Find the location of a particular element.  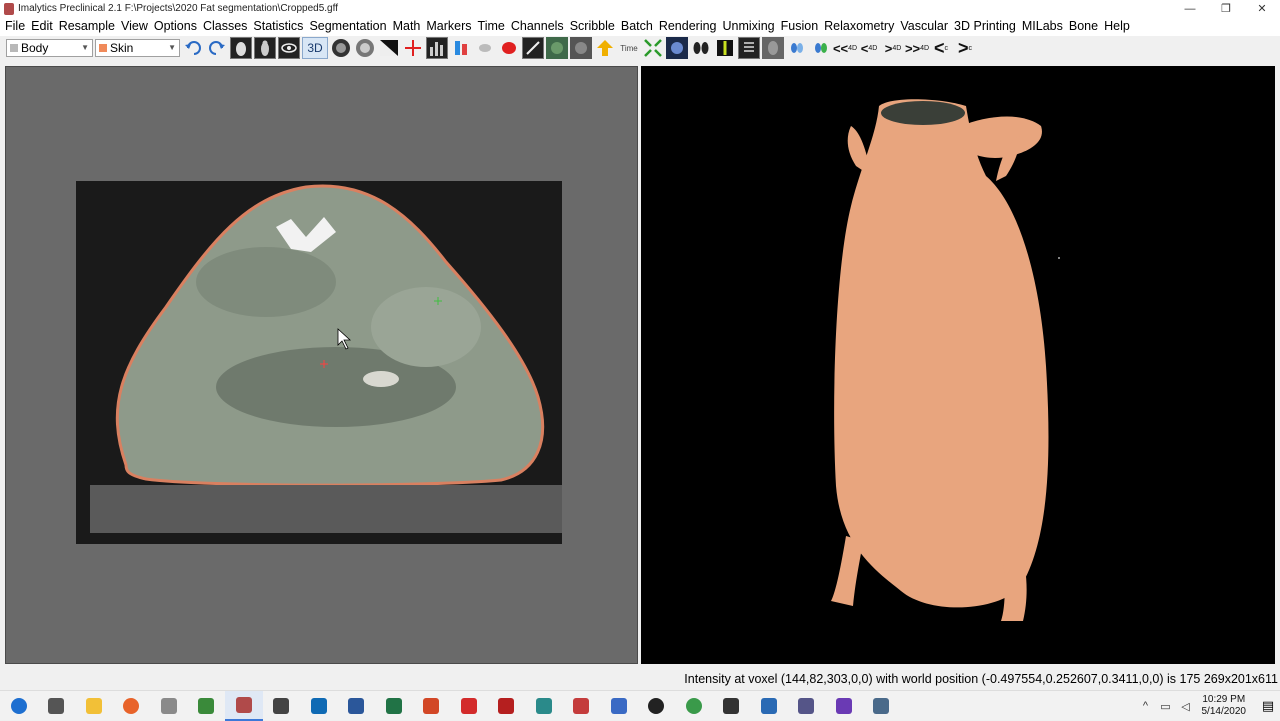

histogram-button is located at coordinates (437, 48).